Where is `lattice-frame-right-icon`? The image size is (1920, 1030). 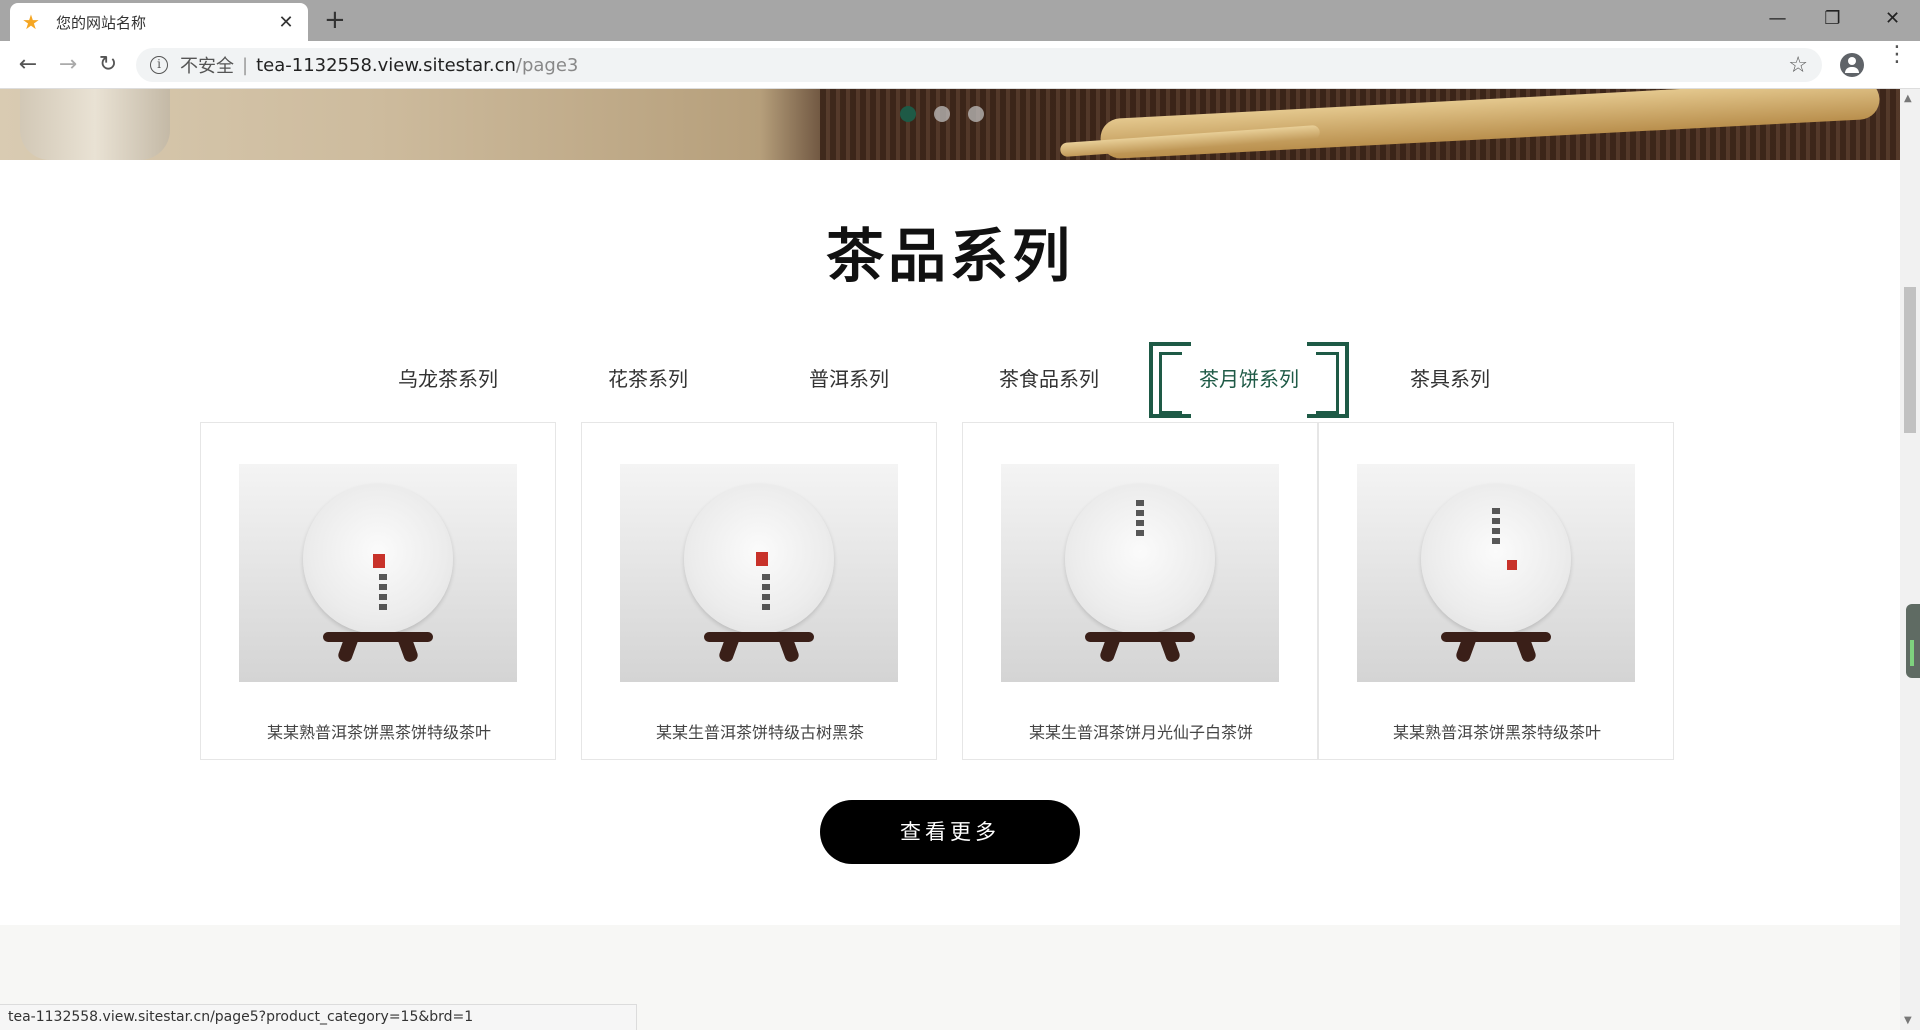
lattice-frame-right-icon is located at coordinates (1328, 380).